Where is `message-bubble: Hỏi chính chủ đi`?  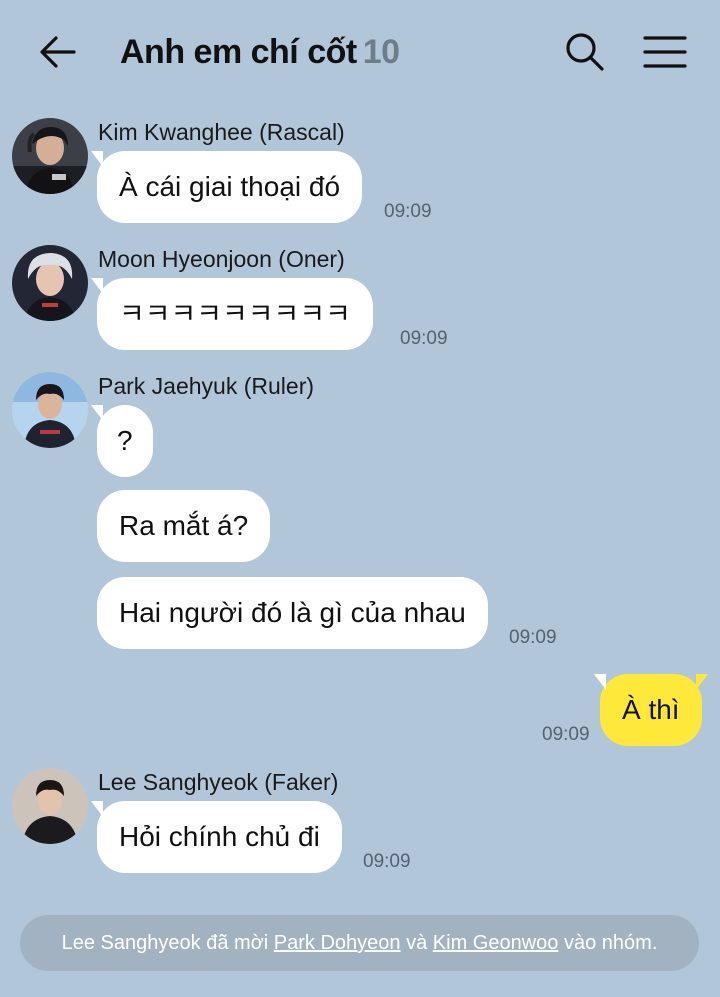 message-bubble: Hỏi chính chủ đi is located at coordinates (216, 837).